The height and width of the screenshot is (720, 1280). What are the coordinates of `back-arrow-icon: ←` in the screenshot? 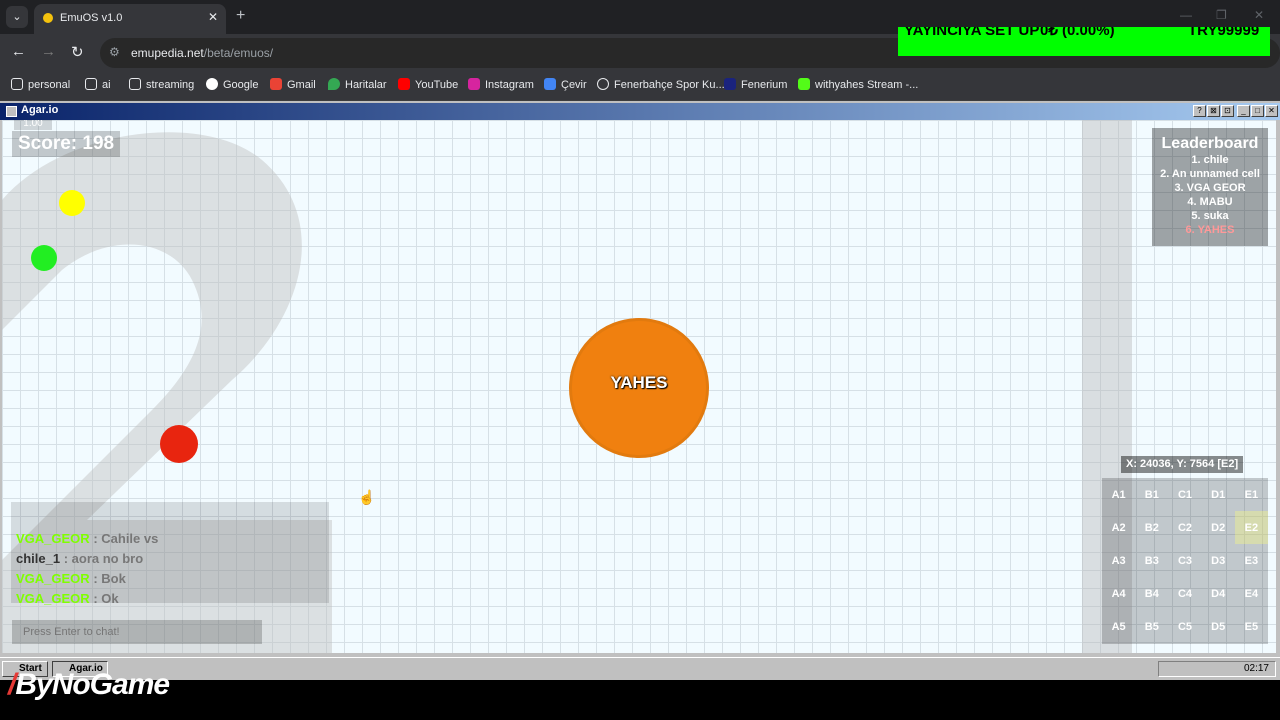 It's located at (18, 51).